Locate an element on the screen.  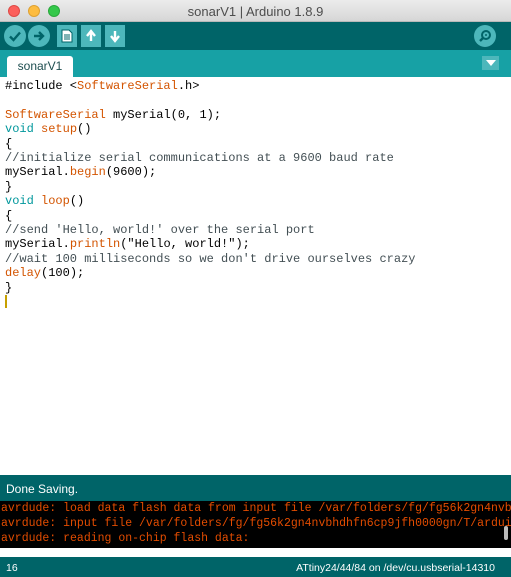
magnifier-icon is located at coordinates (485, 36).